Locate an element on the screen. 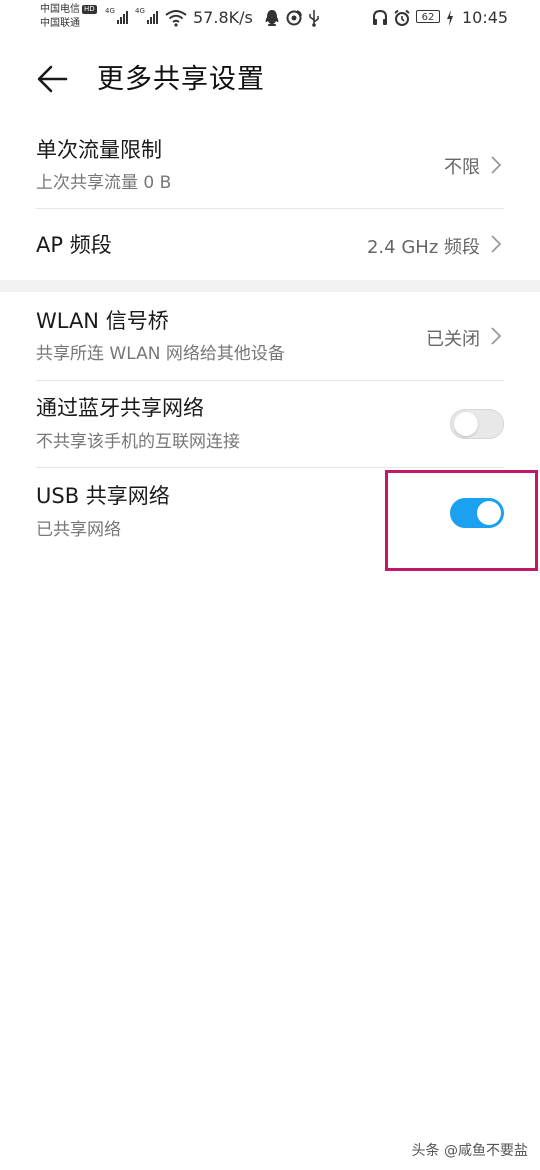 This screenshot has height=1170, width=540. setting-value: 已关闭 is located at coordinates (453, 339).